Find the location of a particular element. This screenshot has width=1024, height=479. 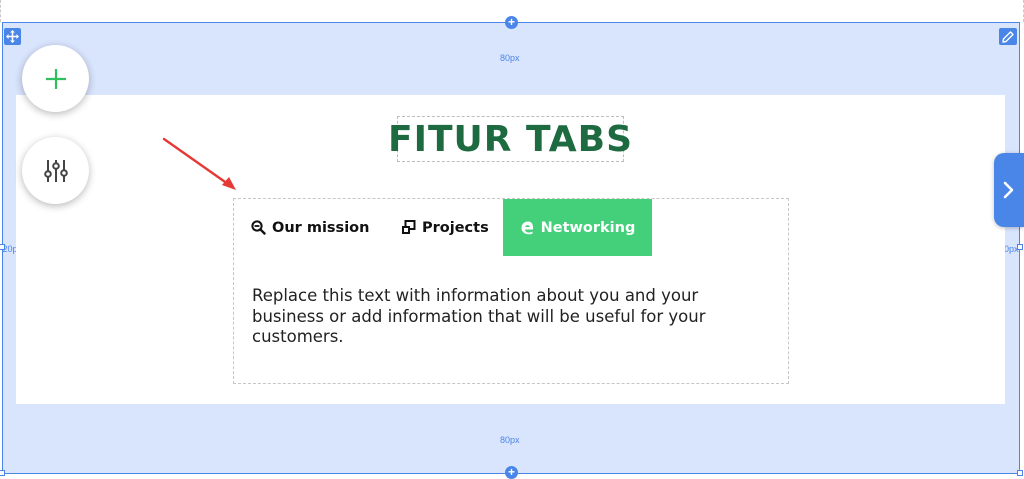

chevron-right-icon is located at coordinates (1008, 190).